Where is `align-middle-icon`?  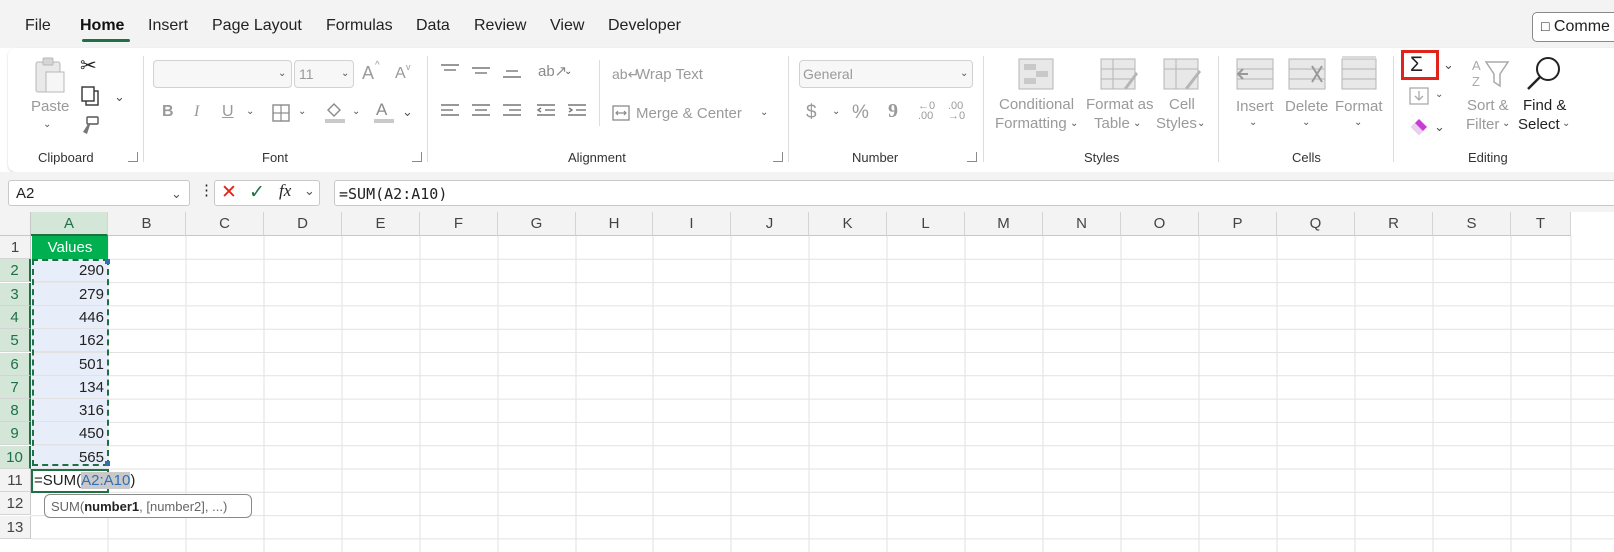
align-middle-icon is located at coordinates (481, 73).